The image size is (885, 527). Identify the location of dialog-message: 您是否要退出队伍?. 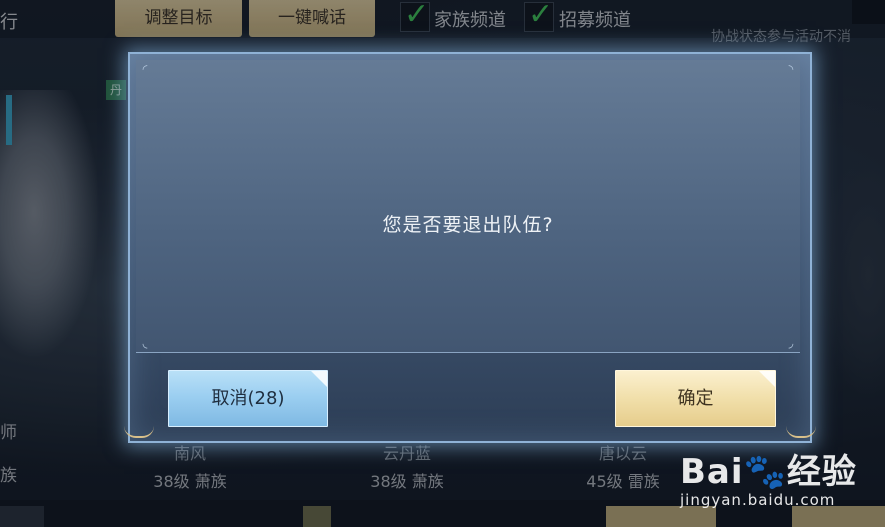
(468, 225).